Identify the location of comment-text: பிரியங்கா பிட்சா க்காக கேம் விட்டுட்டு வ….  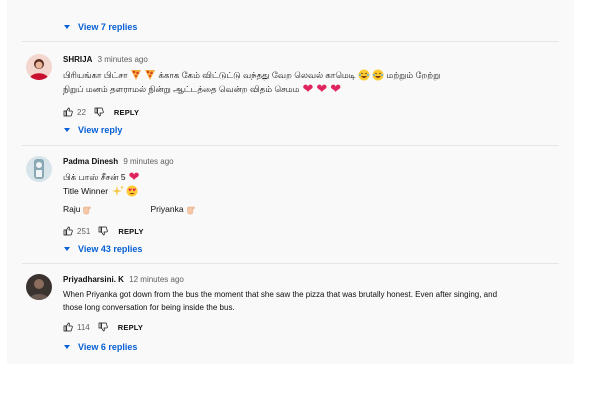
(252, 82).